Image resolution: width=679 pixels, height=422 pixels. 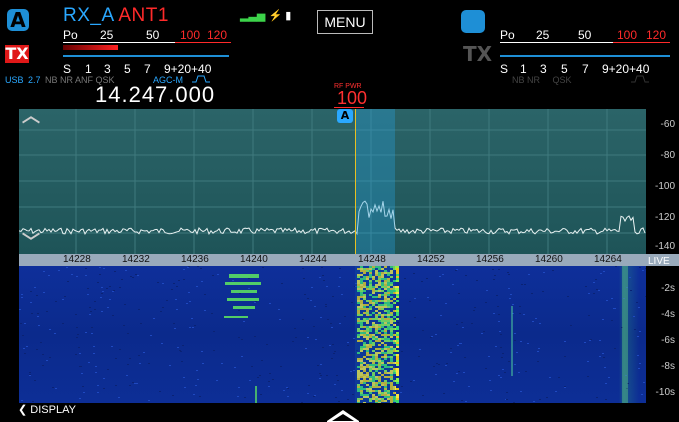 What do you see at coordinates (67, 69) in the screenshot?
I see `s-label: S` at bounding box center [67, 69].